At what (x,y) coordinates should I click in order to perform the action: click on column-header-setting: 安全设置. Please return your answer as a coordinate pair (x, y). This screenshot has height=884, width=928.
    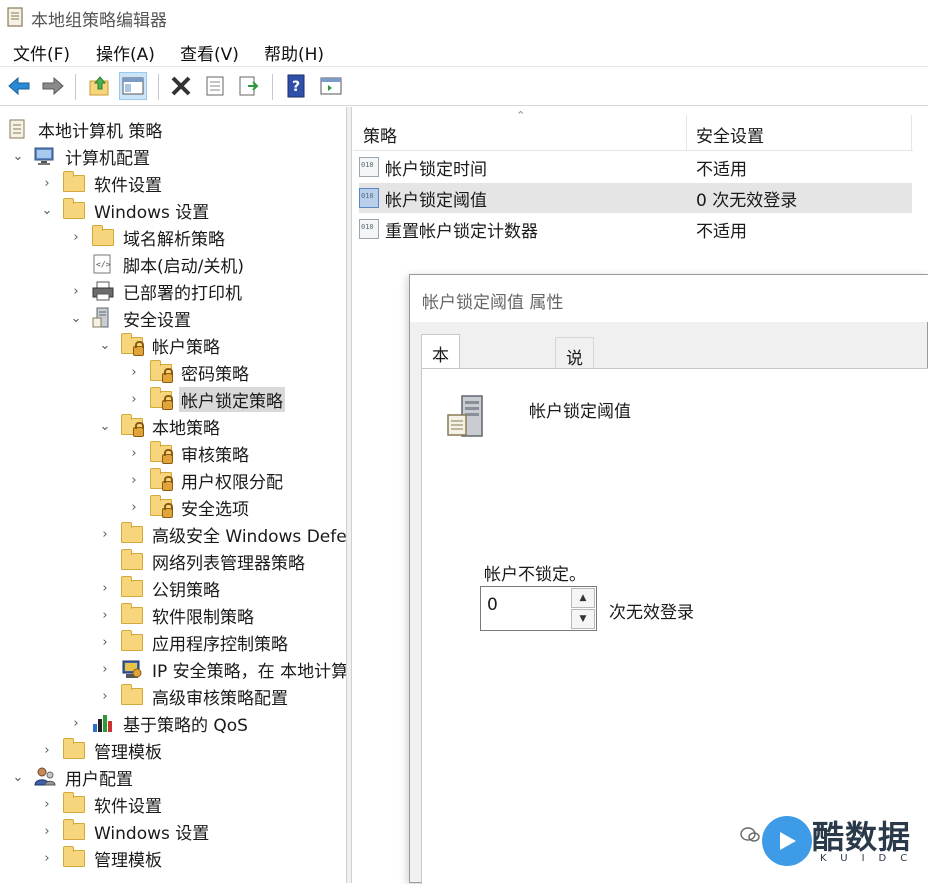
    Looking at the image, I should click on (730, 134).